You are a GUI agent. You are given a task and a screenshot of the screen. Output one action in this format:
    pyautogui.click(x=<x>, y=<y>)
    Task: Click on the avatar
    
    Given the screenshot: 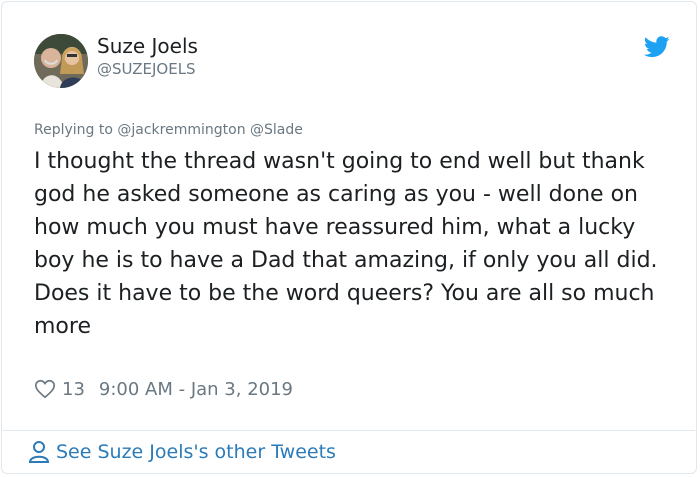 What is the action you would take?
    pyautogui.click(x=61, y=61)
    